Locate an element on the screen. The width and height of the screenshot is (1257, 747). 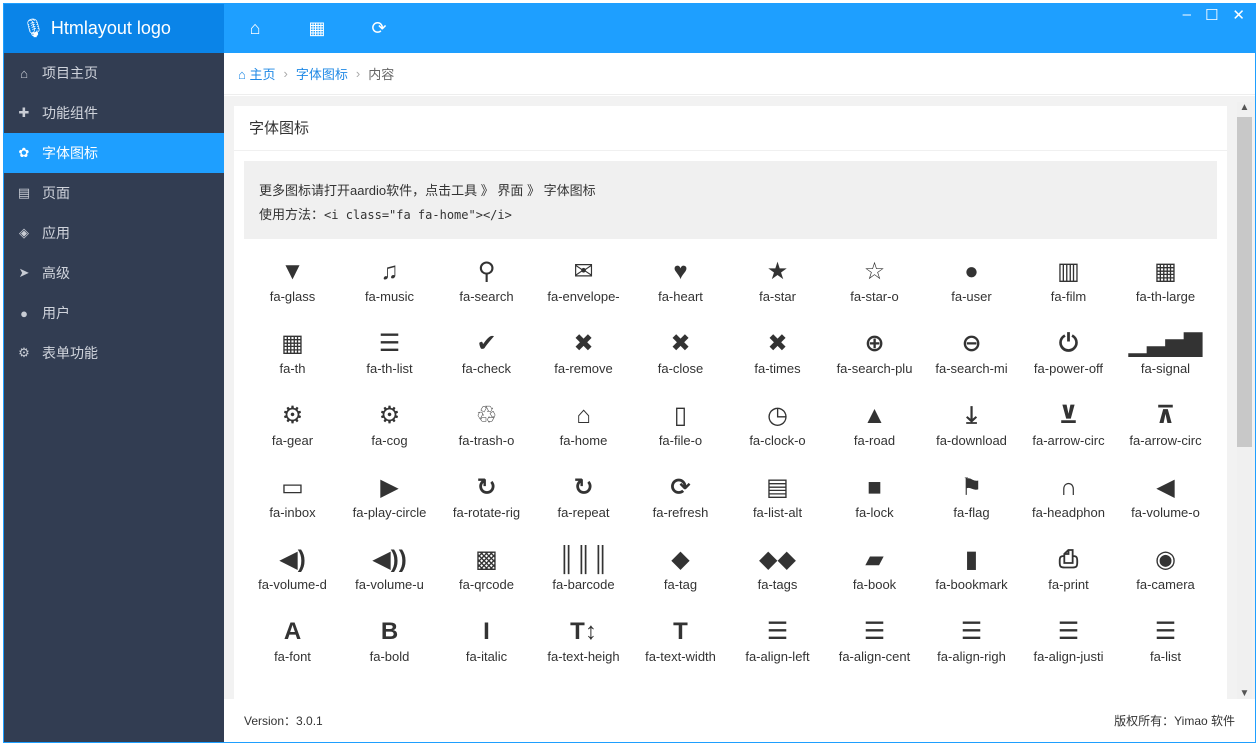
icon-item: ☰ fa-th-list is located at coordinates (389, 363).